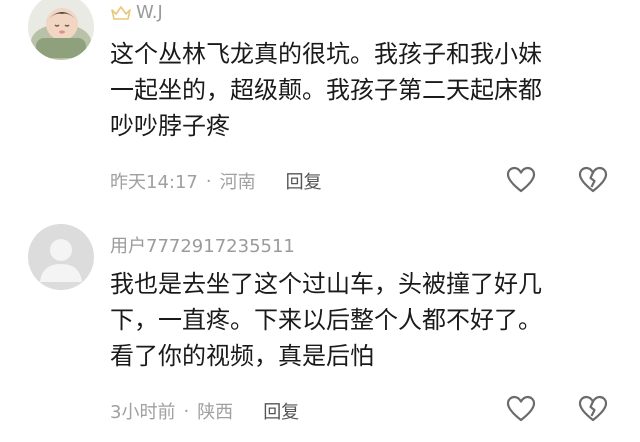 The width and height of the screenshot is (640, 442). I want to click on username-text: W.J, so click(149, 12).